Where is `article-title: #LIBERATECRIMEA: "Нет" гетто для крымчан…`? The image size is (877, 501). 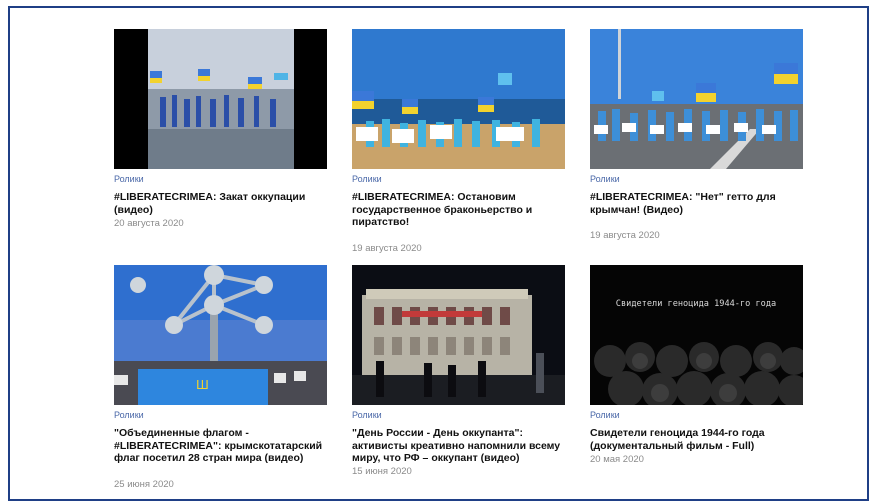 article-title: #LIBERATECRIMEA: "Нет" гетто для крымчан… is located at coordinates (696, 203).